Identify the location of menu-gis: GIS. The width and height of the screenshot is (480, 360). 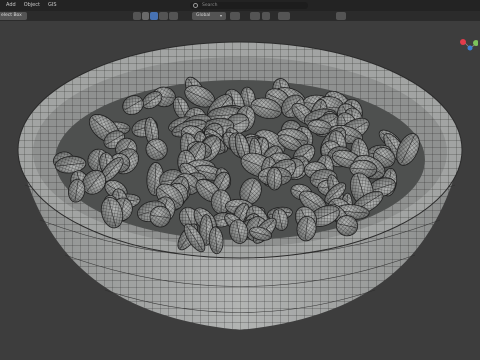
(52, 5).